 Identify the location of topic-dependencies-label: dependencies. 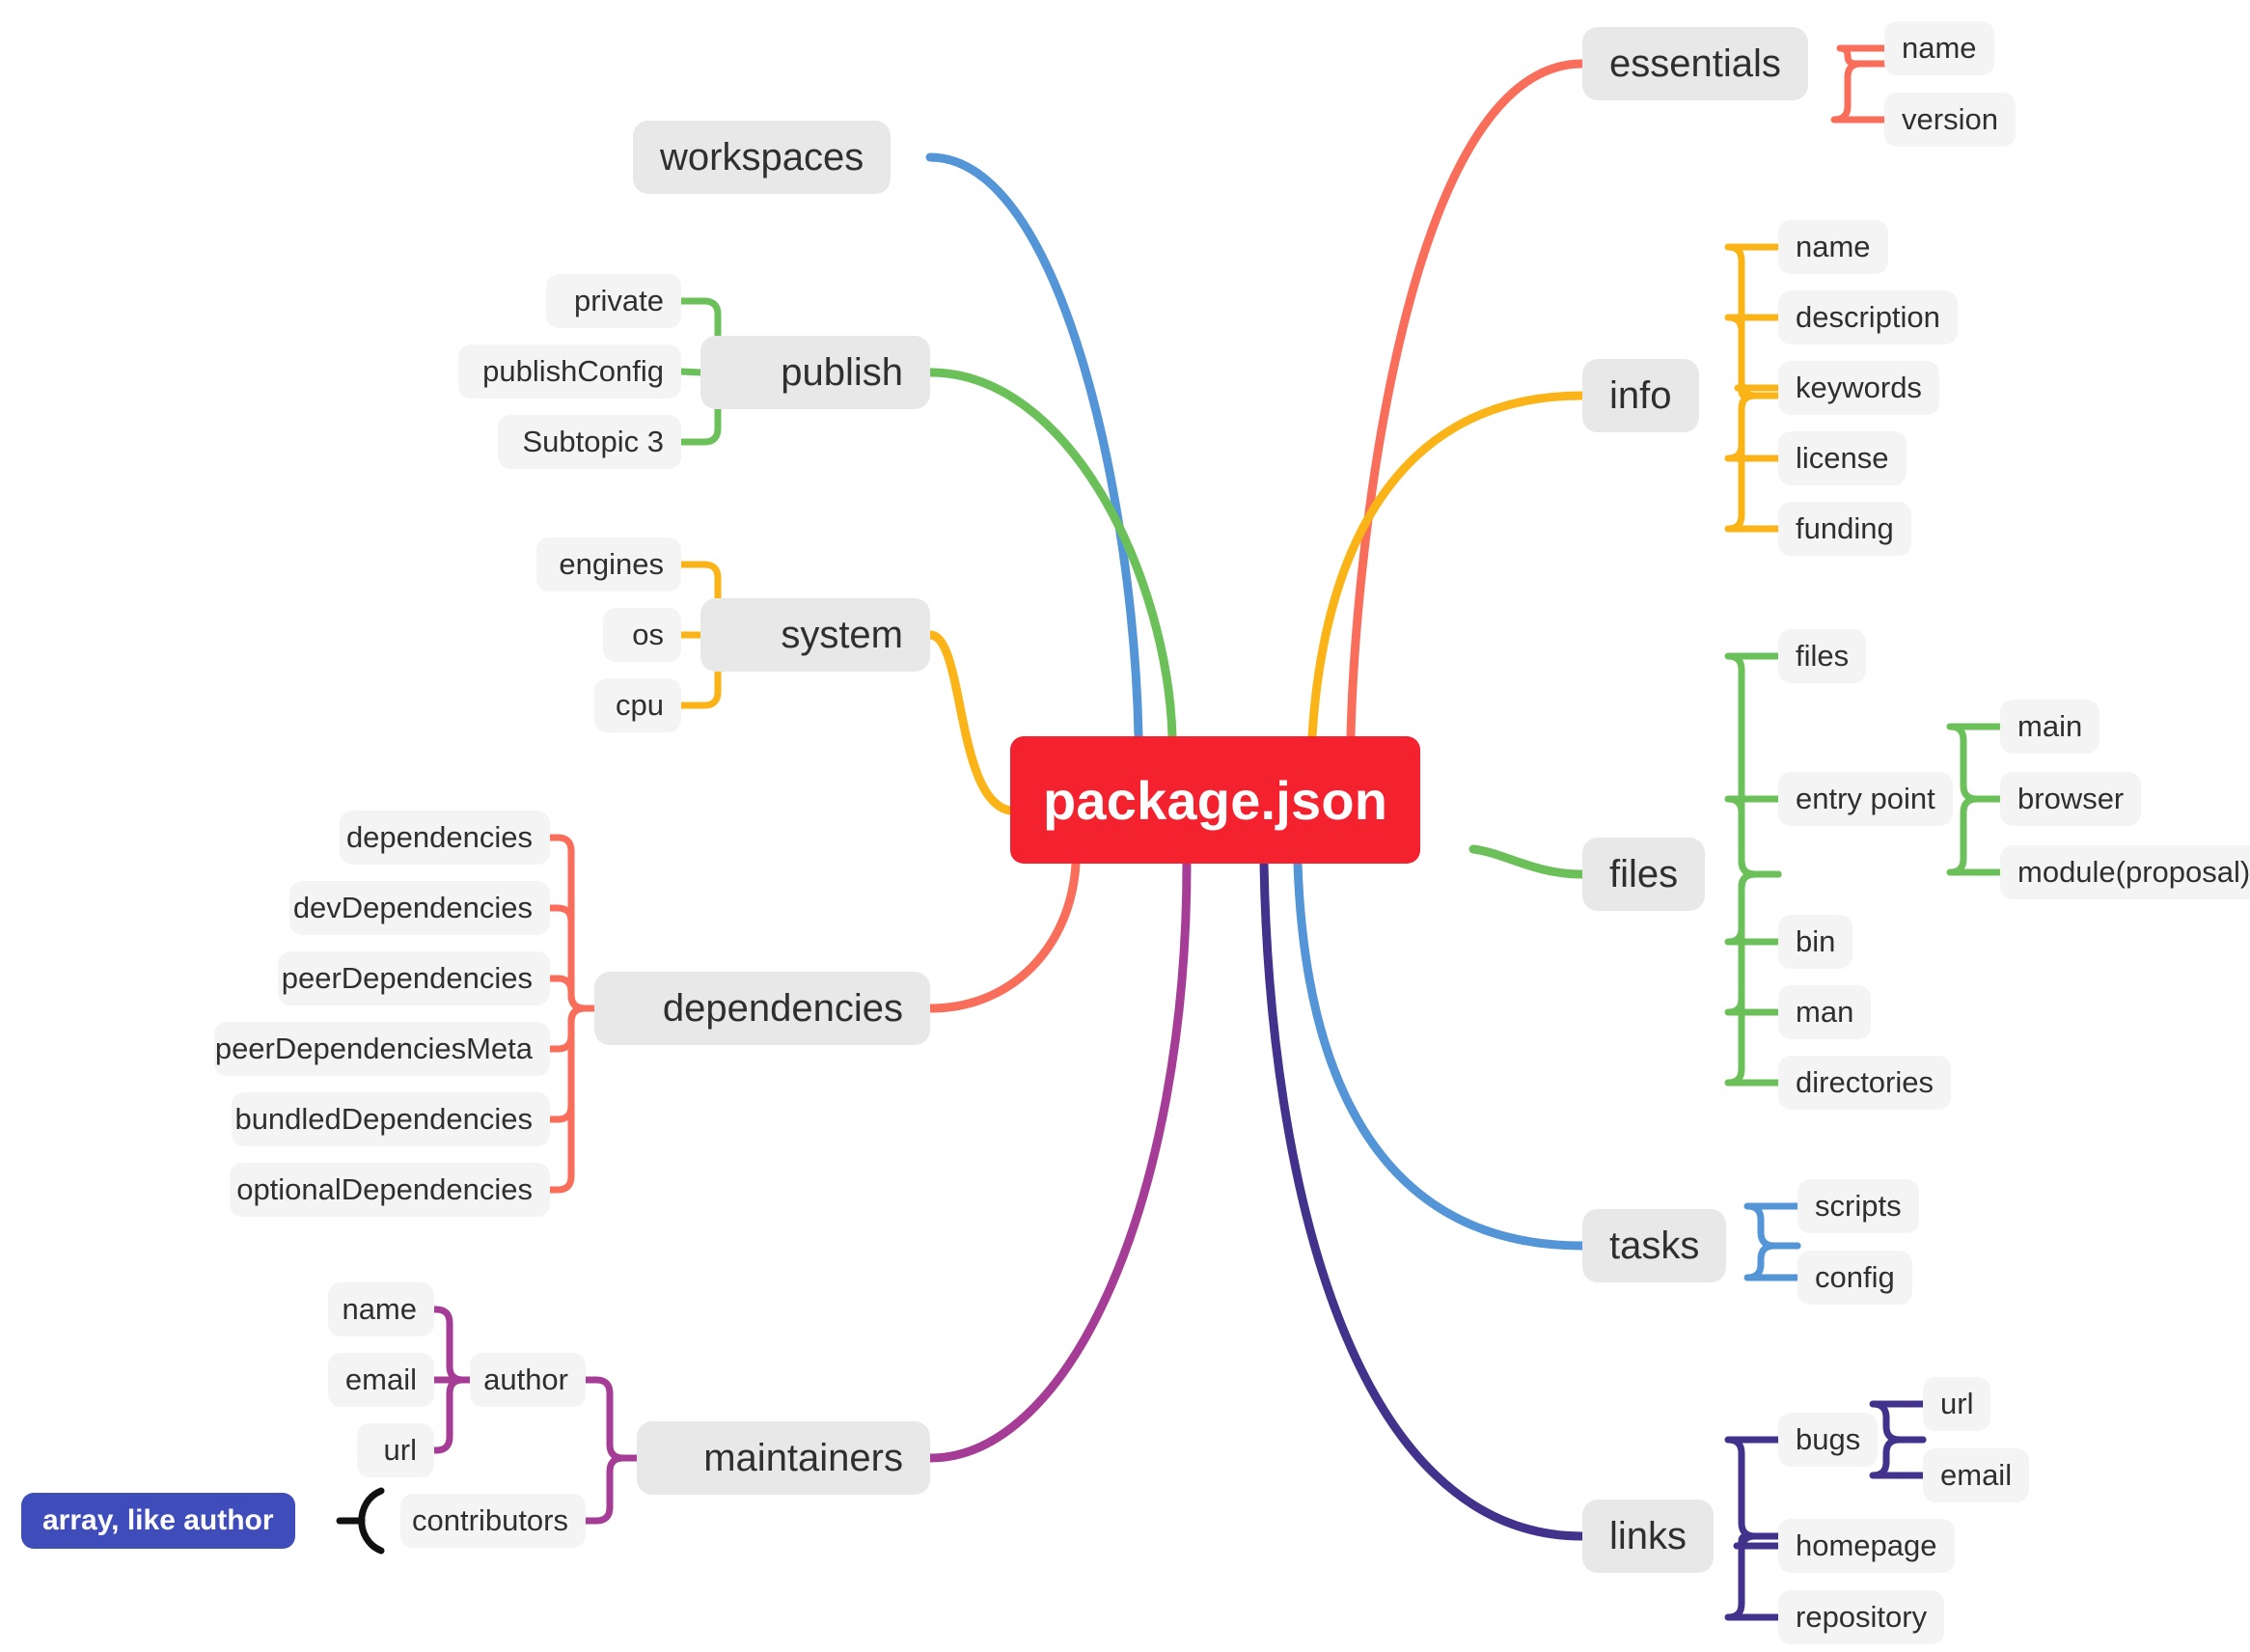
(782, 1008).